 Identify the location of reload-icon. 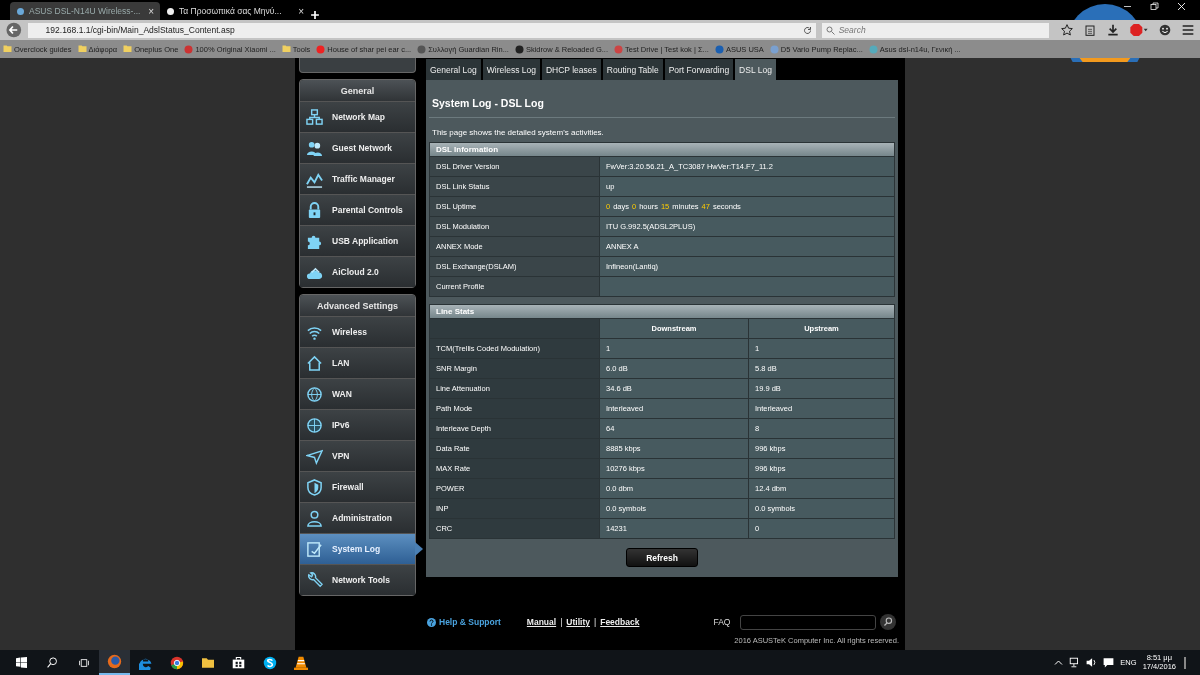
(807, 30).